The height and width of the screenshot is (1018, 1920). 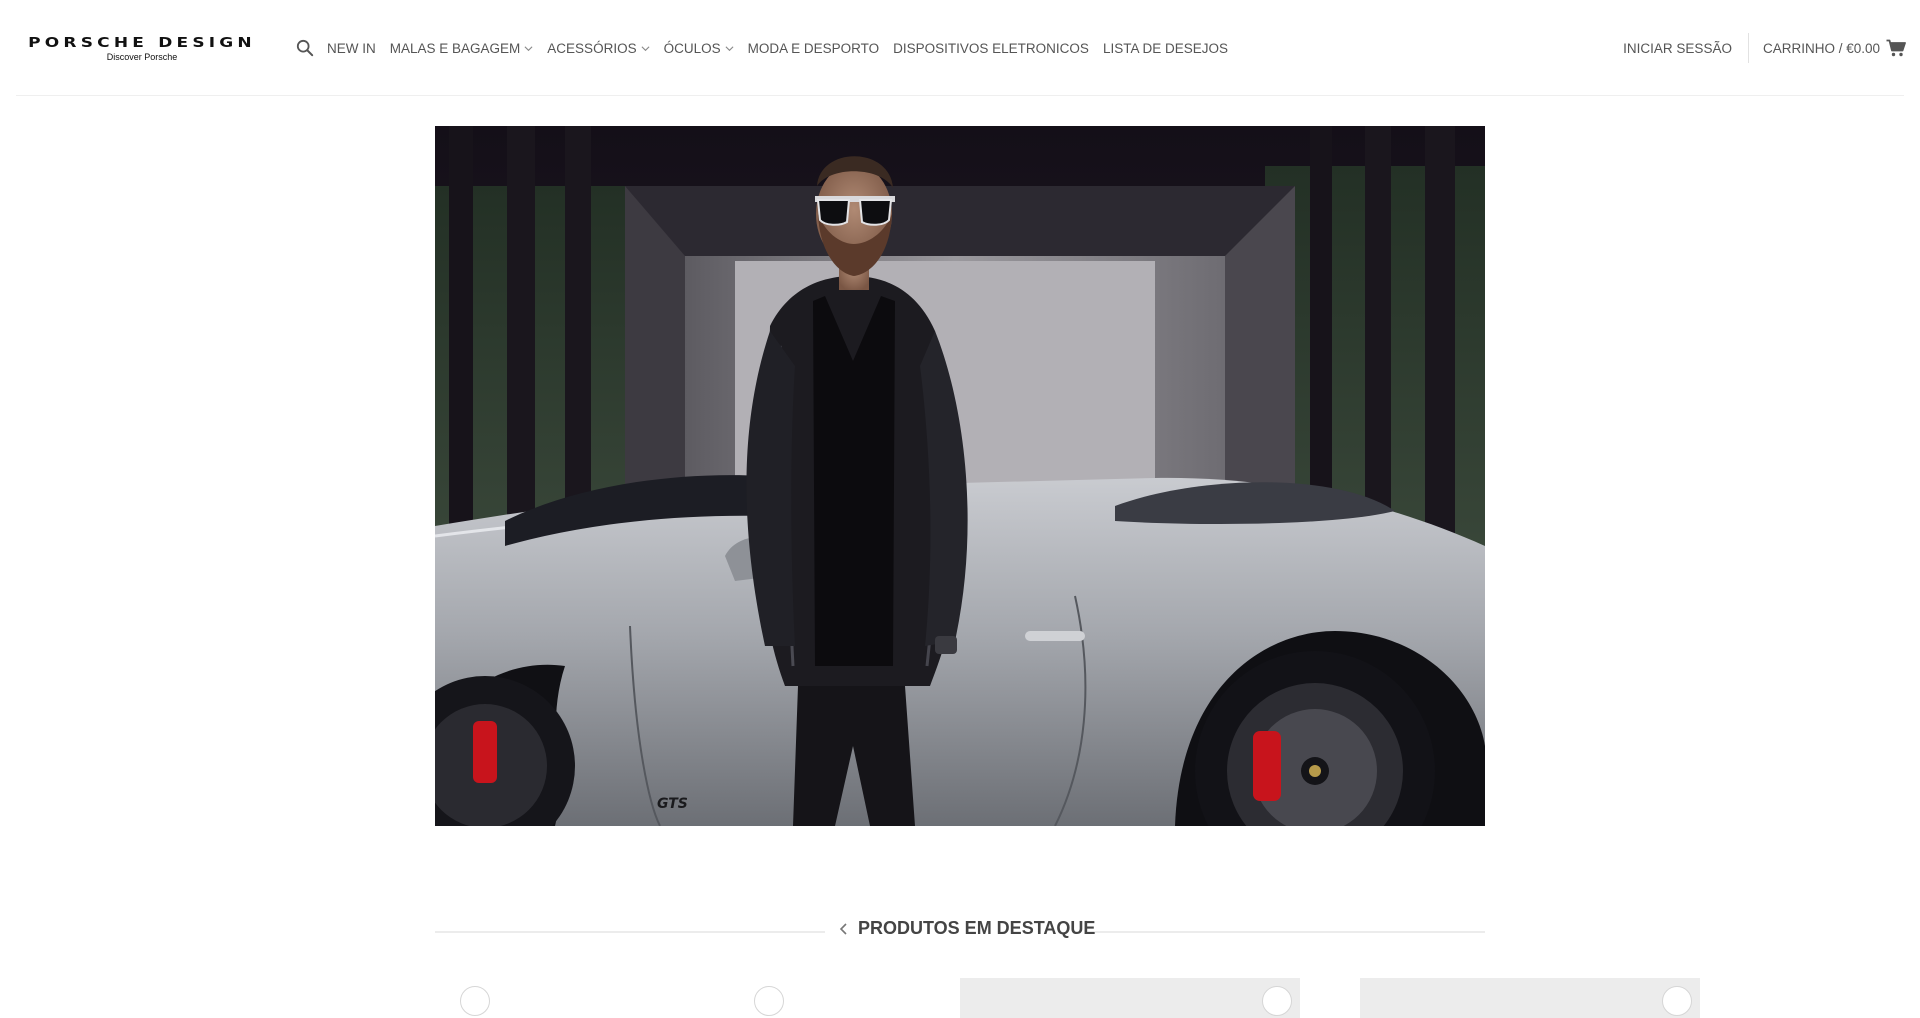 What do you see at coordinates (1685, 48) in the screenshot?
I see `login-link: INICIAR SESSÃO` at bounding box center [1685, 48].